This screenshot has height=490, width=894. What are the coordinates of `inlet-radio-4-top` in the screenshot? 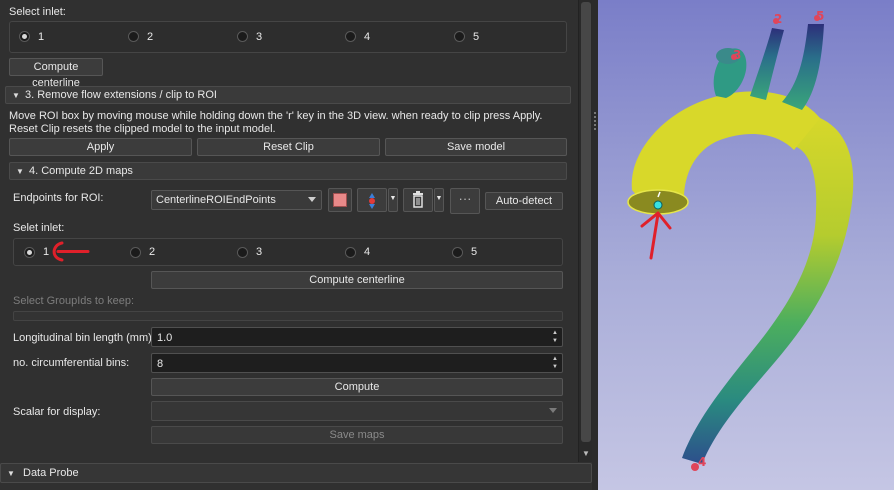 It's located at (350, 36).